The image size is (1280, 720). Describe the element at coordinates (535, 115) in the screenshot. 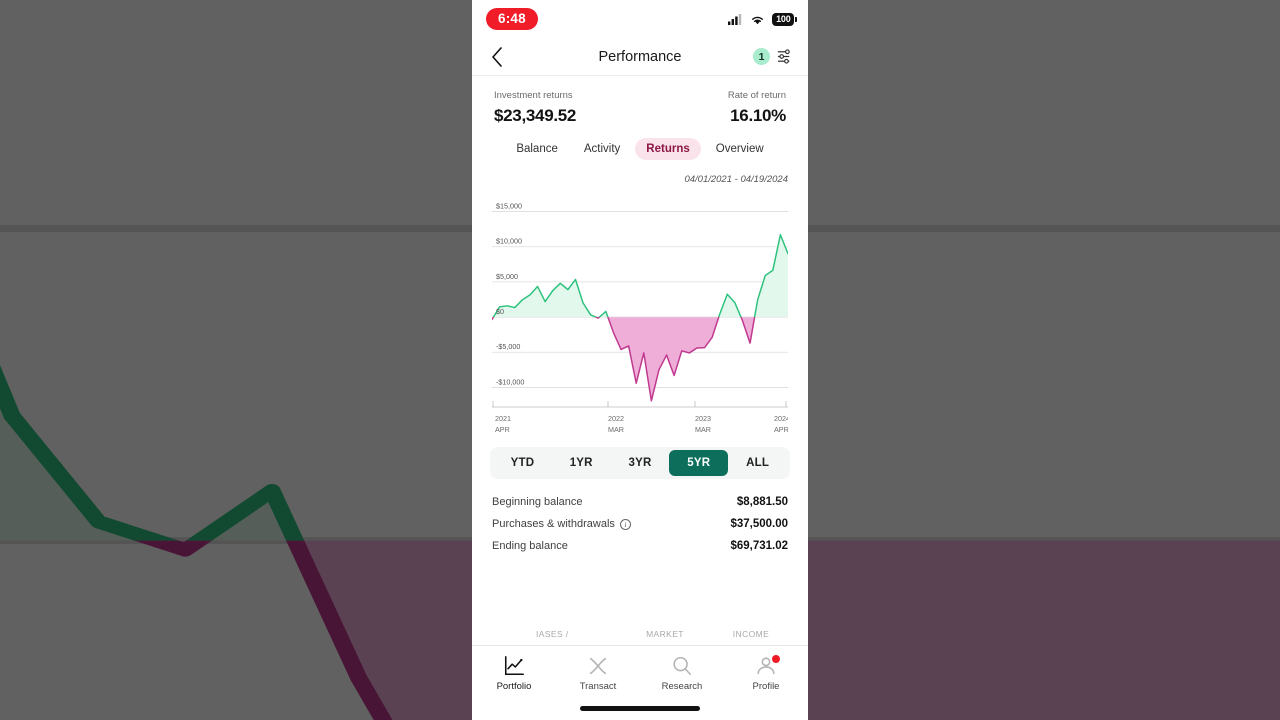

I see `investment-returns-value: $23,349.52` at that location.